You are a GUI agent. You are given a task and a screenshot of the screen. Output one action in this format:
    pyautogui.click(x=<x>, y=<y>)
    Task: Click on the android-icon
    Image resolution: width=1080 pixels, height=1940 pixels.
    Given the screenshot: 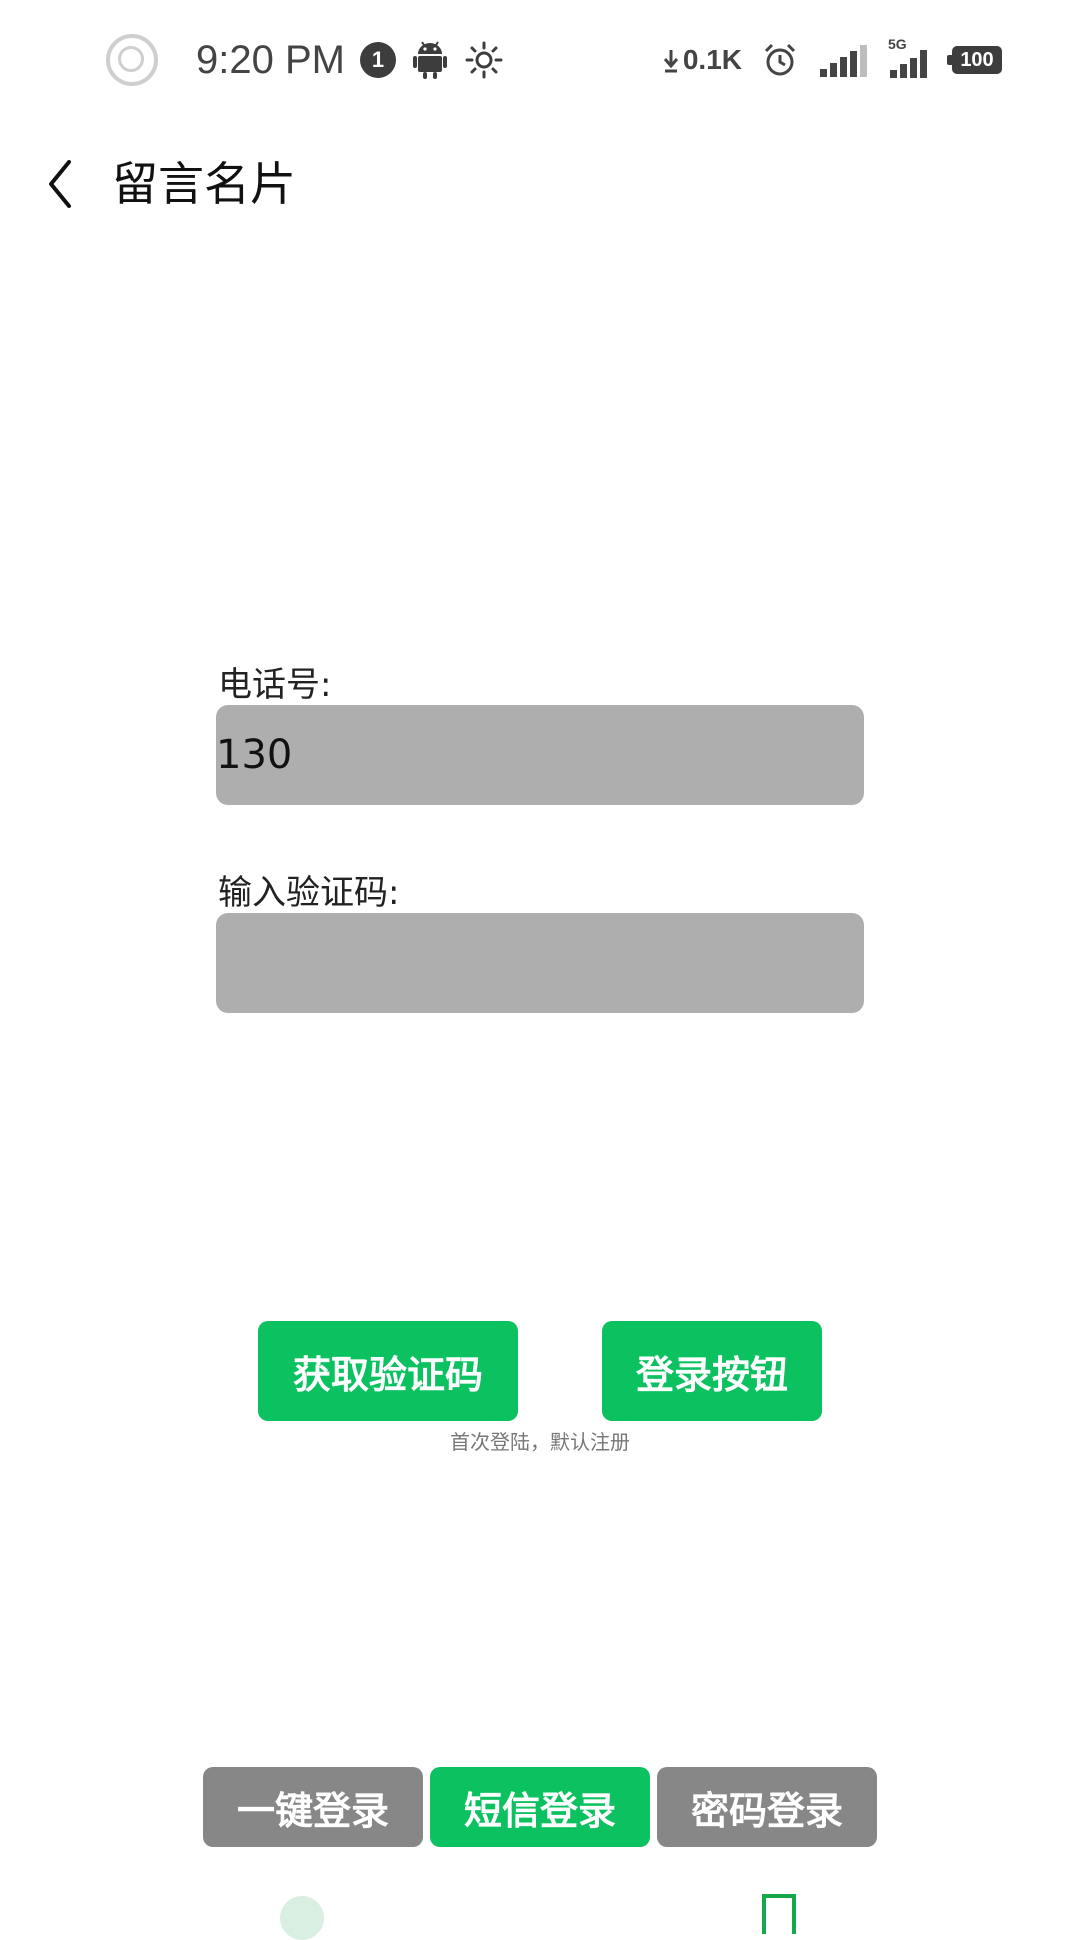 What is the action you would take?
    pyautogui.click(x=430, y=60)
    